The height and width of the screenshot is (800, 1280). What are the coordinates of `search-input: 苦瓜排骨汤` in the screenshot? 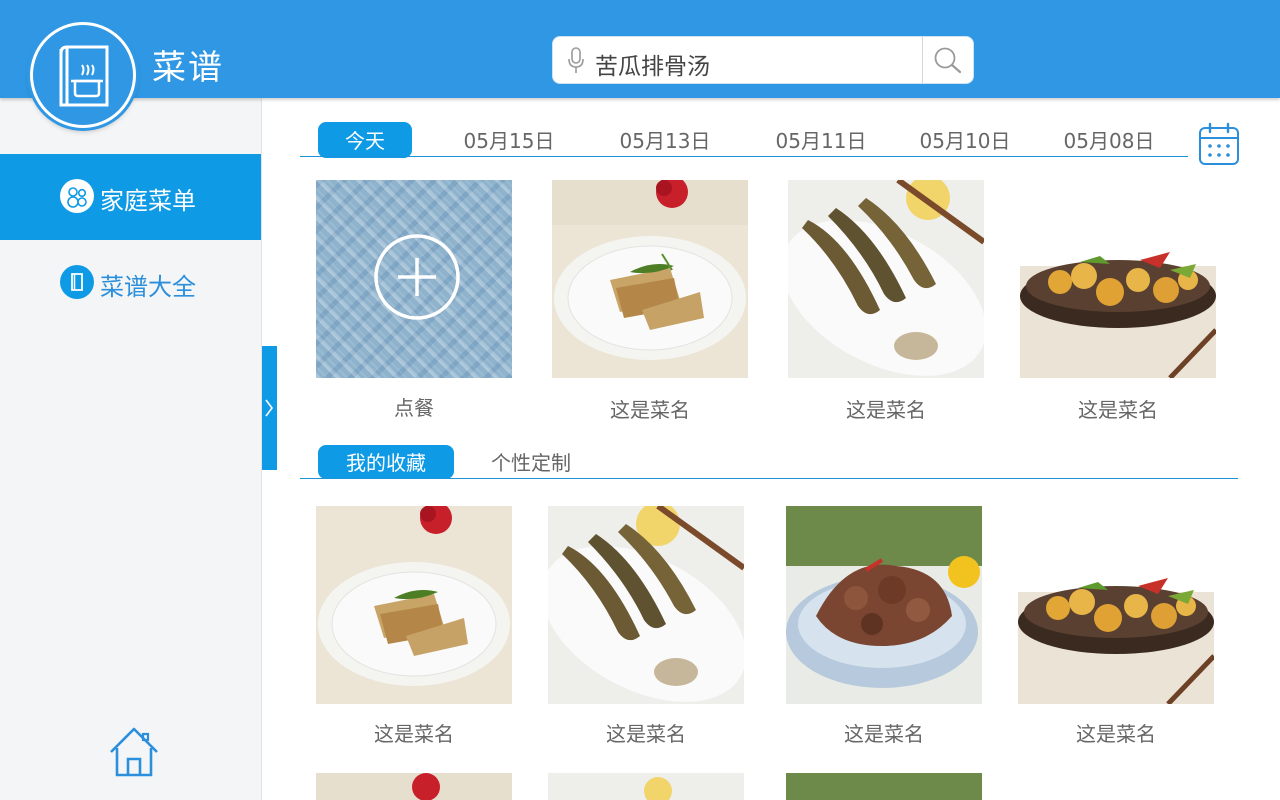 It's located at (652, 64).